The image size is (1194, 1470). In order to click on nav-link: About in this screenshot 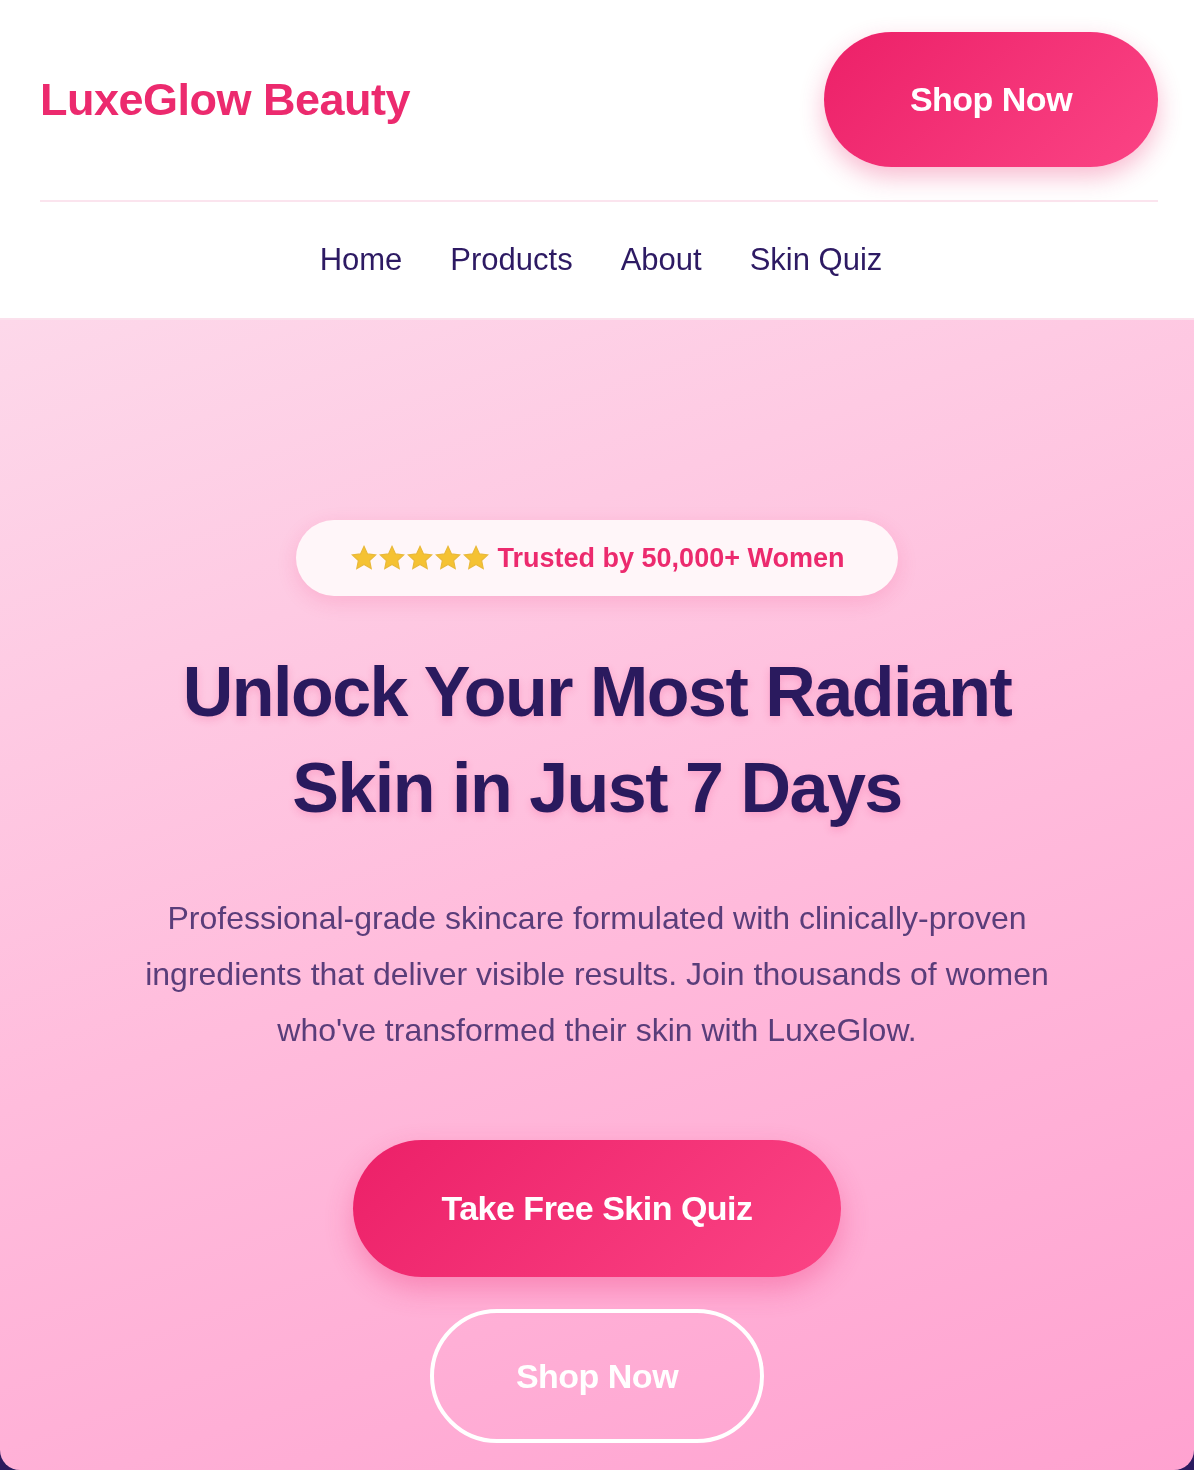, I will do `click(661, 260)`.